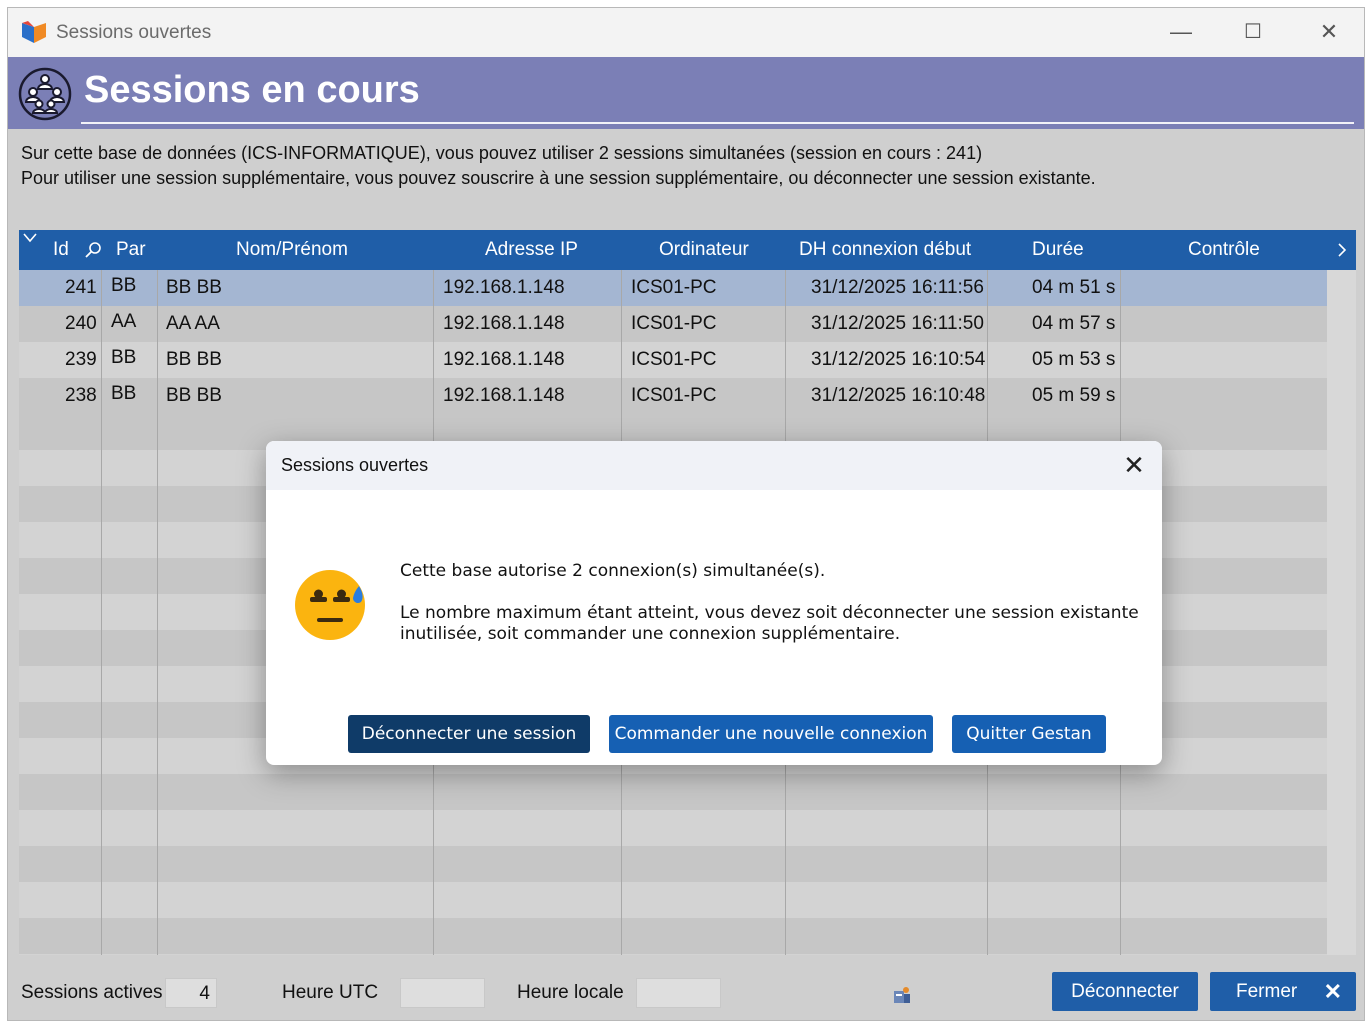 This screenshot has height=1022, width=1367. I want to click on cell-id: 240, so click(81, 323).